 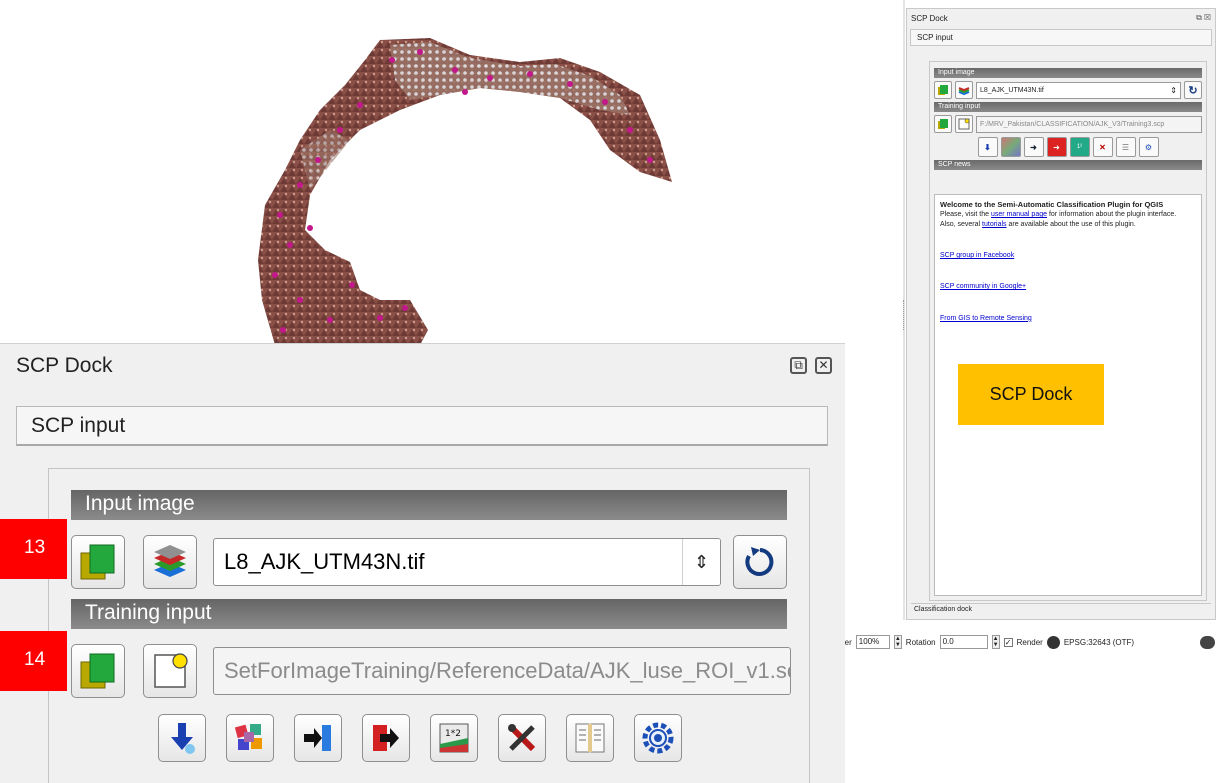 What do you see at coordinates (994, 224) in the screenshot?
I see `tutorials-link: tutorials` at bounding box center [994, 224].